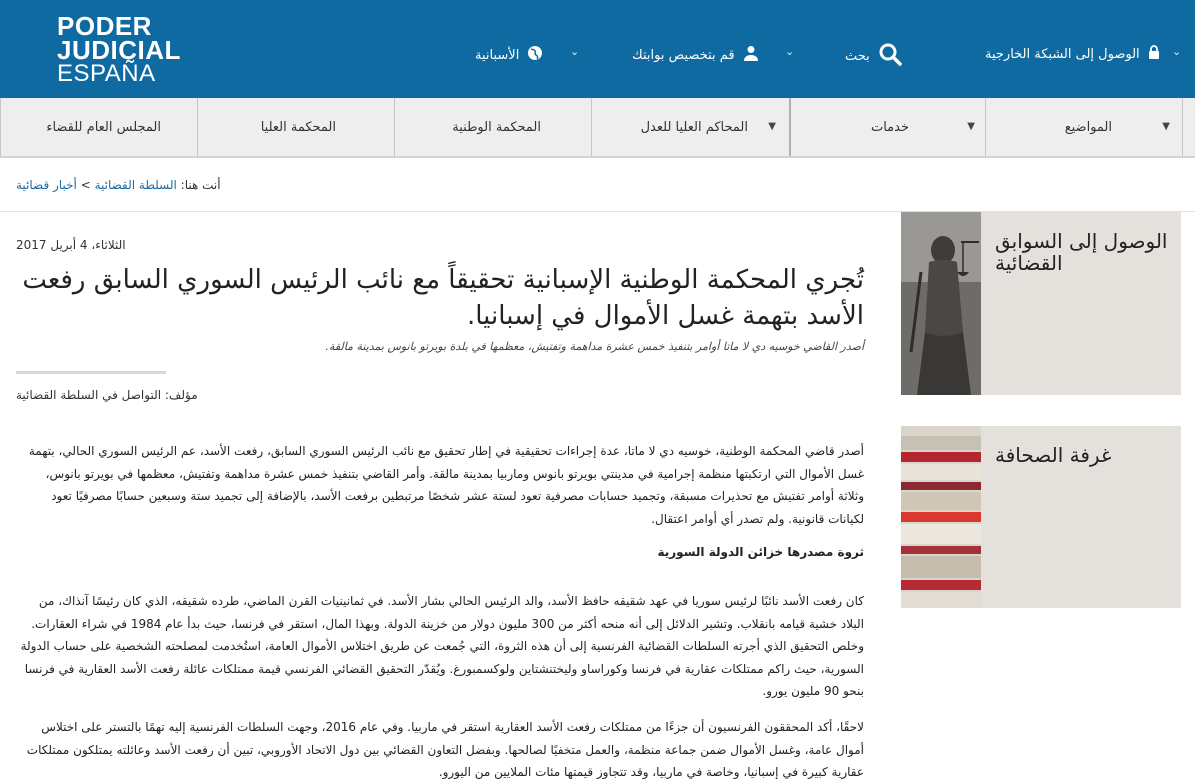 The width and height of the screenshot is (1195, 784). What do you see at coordinates (857, 56) in the screenshot?
I see `search-label: بحث` at bounding box center [857, 56].